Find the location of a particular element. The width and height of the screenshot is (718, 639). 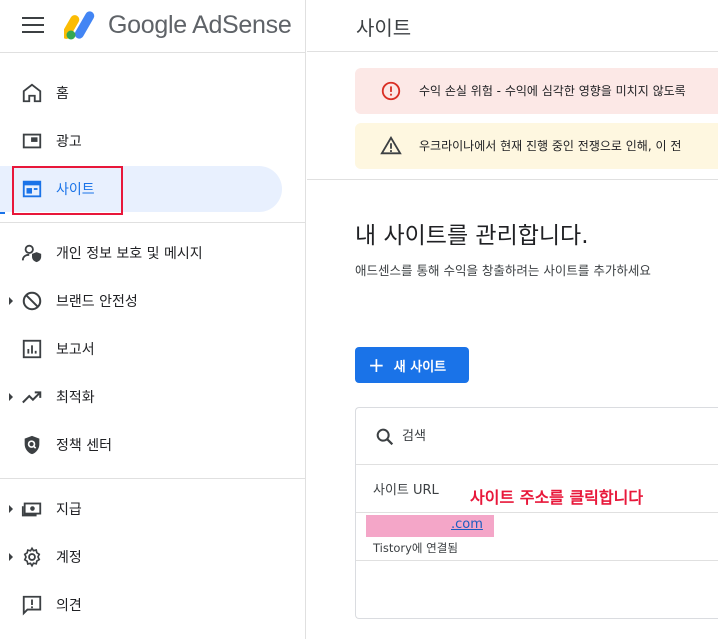

warning-icon is located at coordinates (391, 145).